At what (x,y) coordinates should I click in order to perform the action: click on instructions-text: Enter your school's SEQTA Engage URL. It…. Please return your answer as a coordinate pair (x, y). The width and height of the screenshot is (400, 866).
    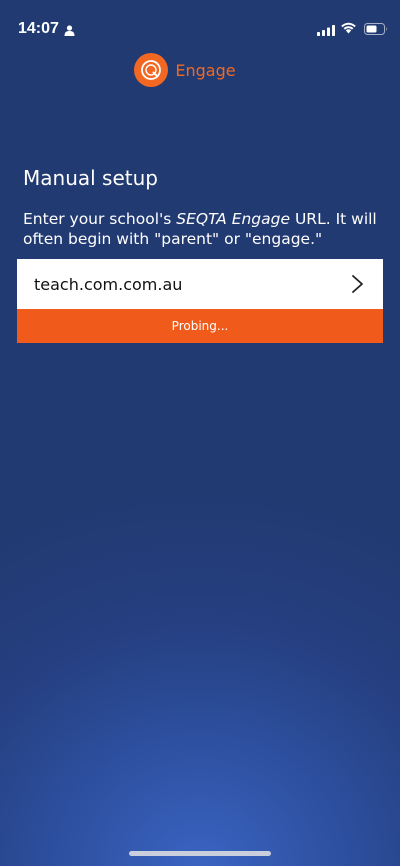
    Looking at the image, I should click on (203, 229).